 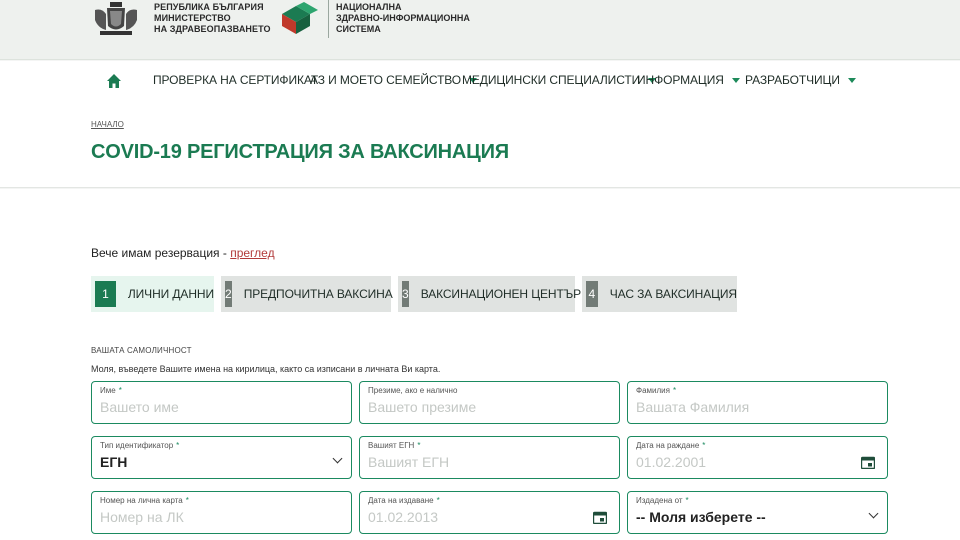 What do you see at coordinates (500, 294) in the screenshot?
I see `step-label: ВАКСИНАЦИОНЕН ЦЕНТЪР` at bounding box center [500, 294].